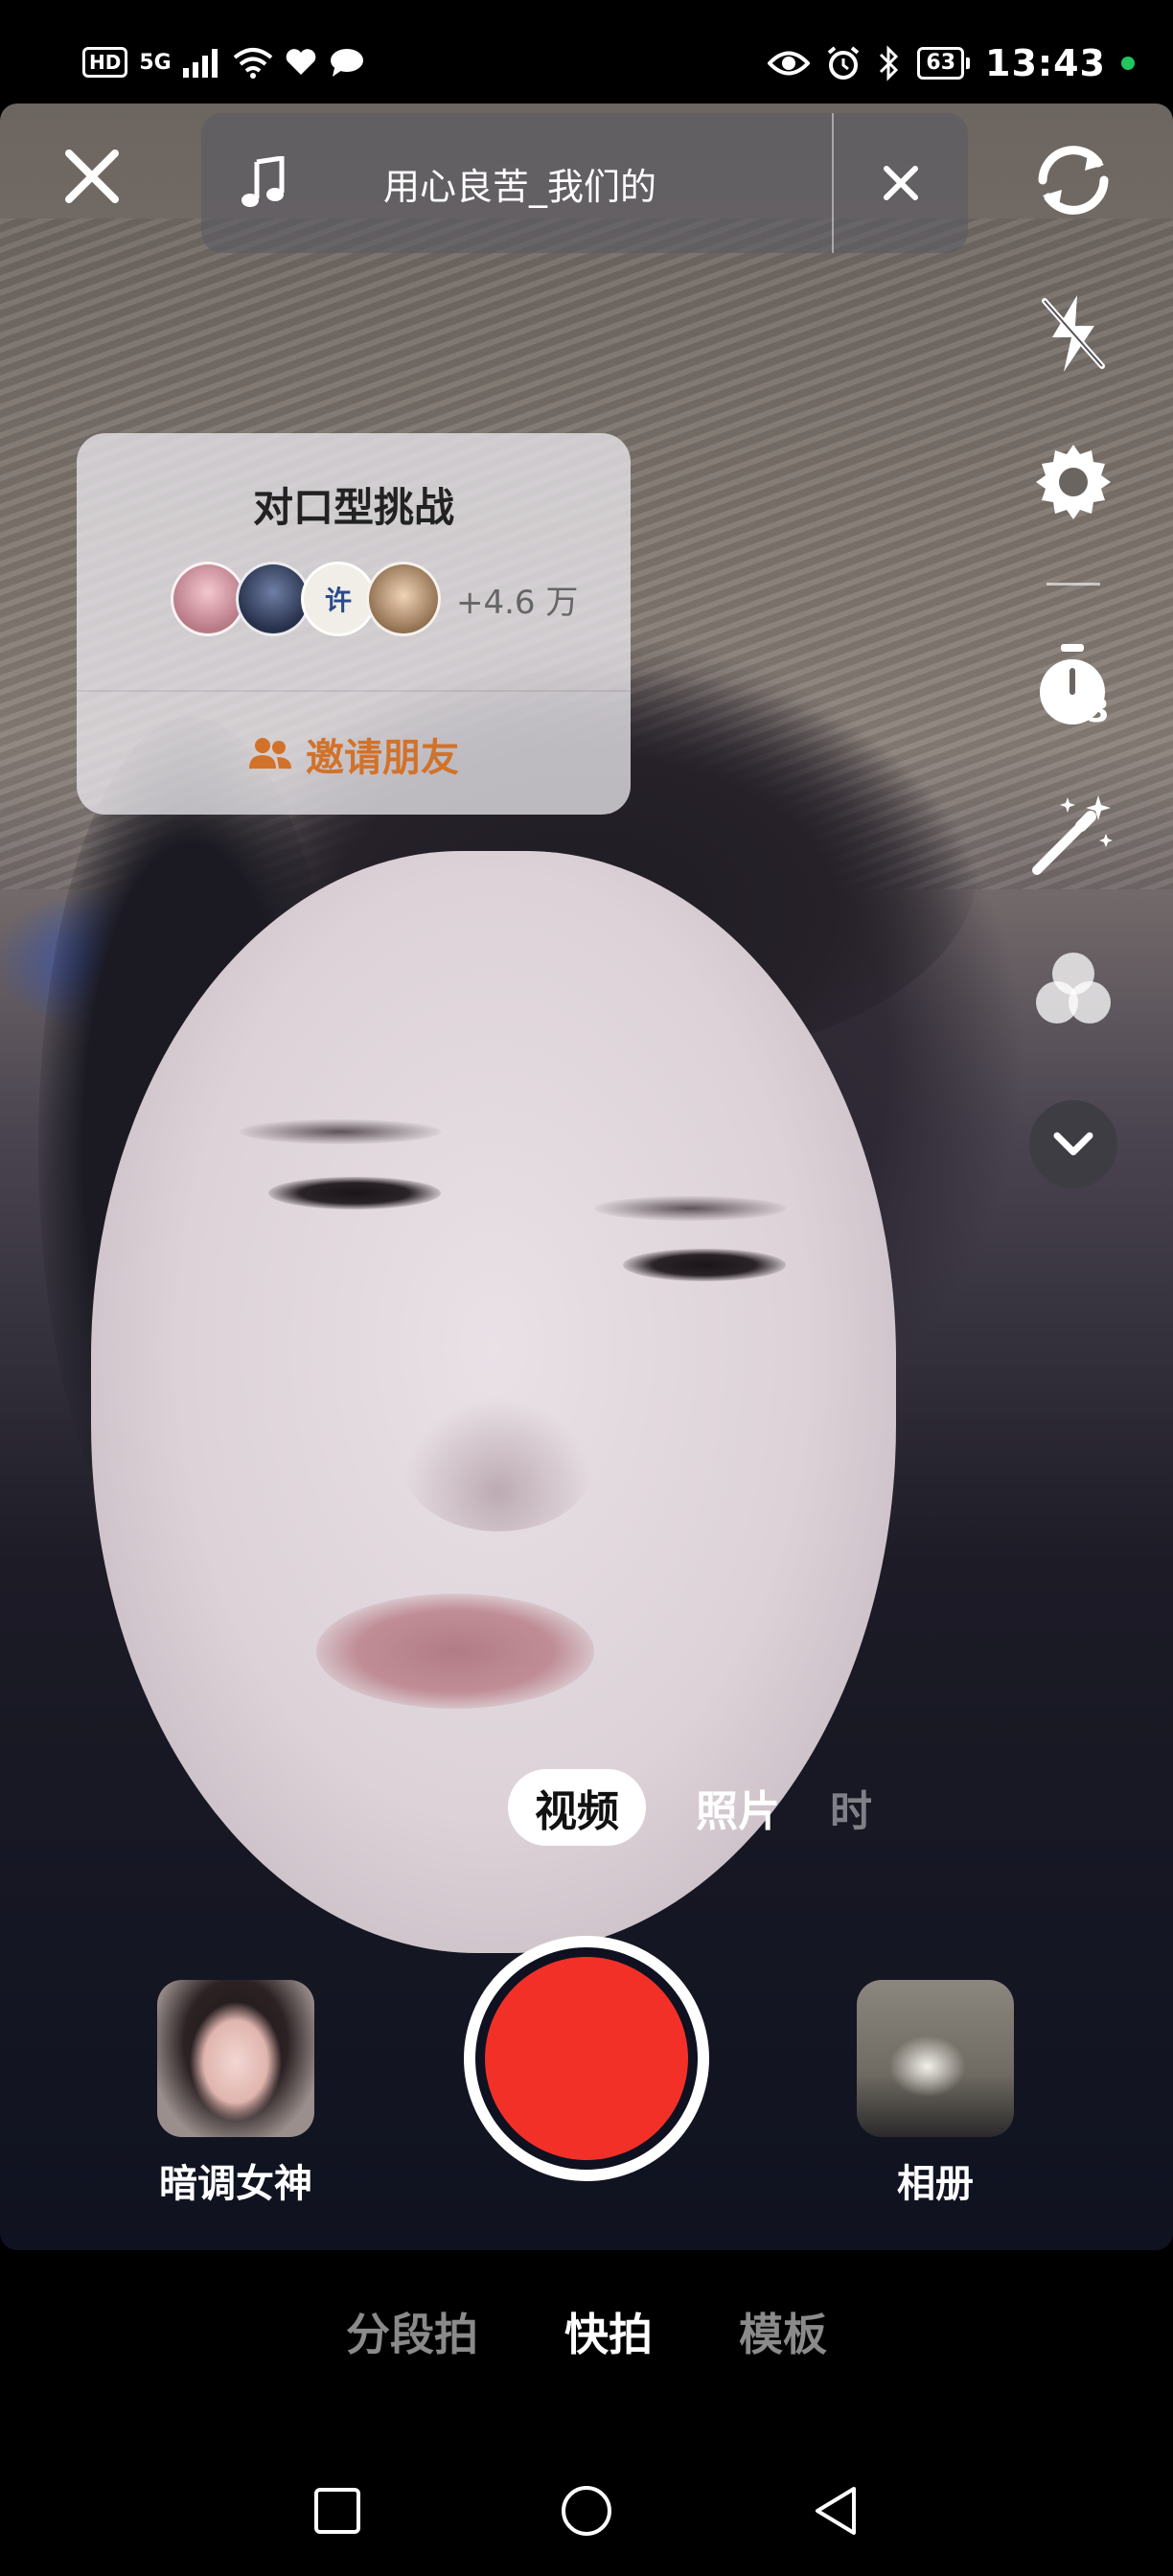 This screenshot has height=2576, width=1173. I want to click on signal-icon, so click(200, 63).